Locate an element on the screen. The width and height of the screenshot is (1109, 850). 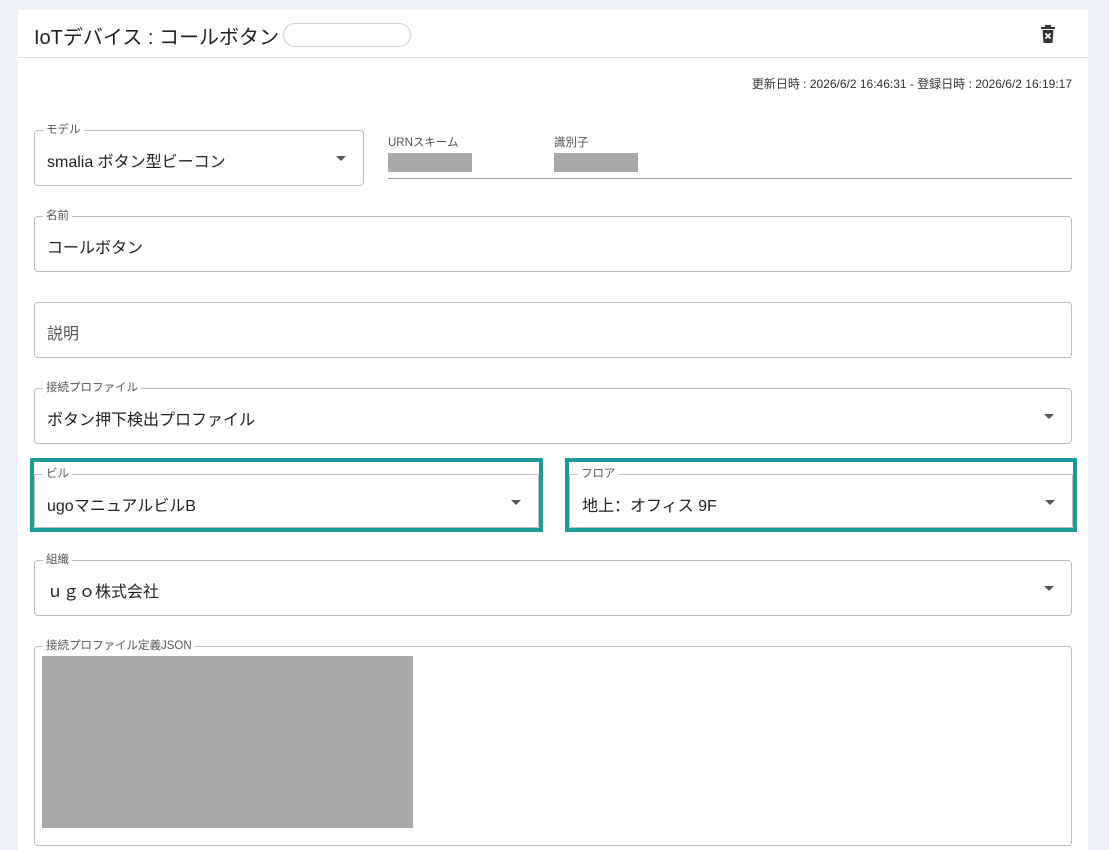
floor-select: フロア 地上：オフィス 9F is located at coordinates (821, 497).